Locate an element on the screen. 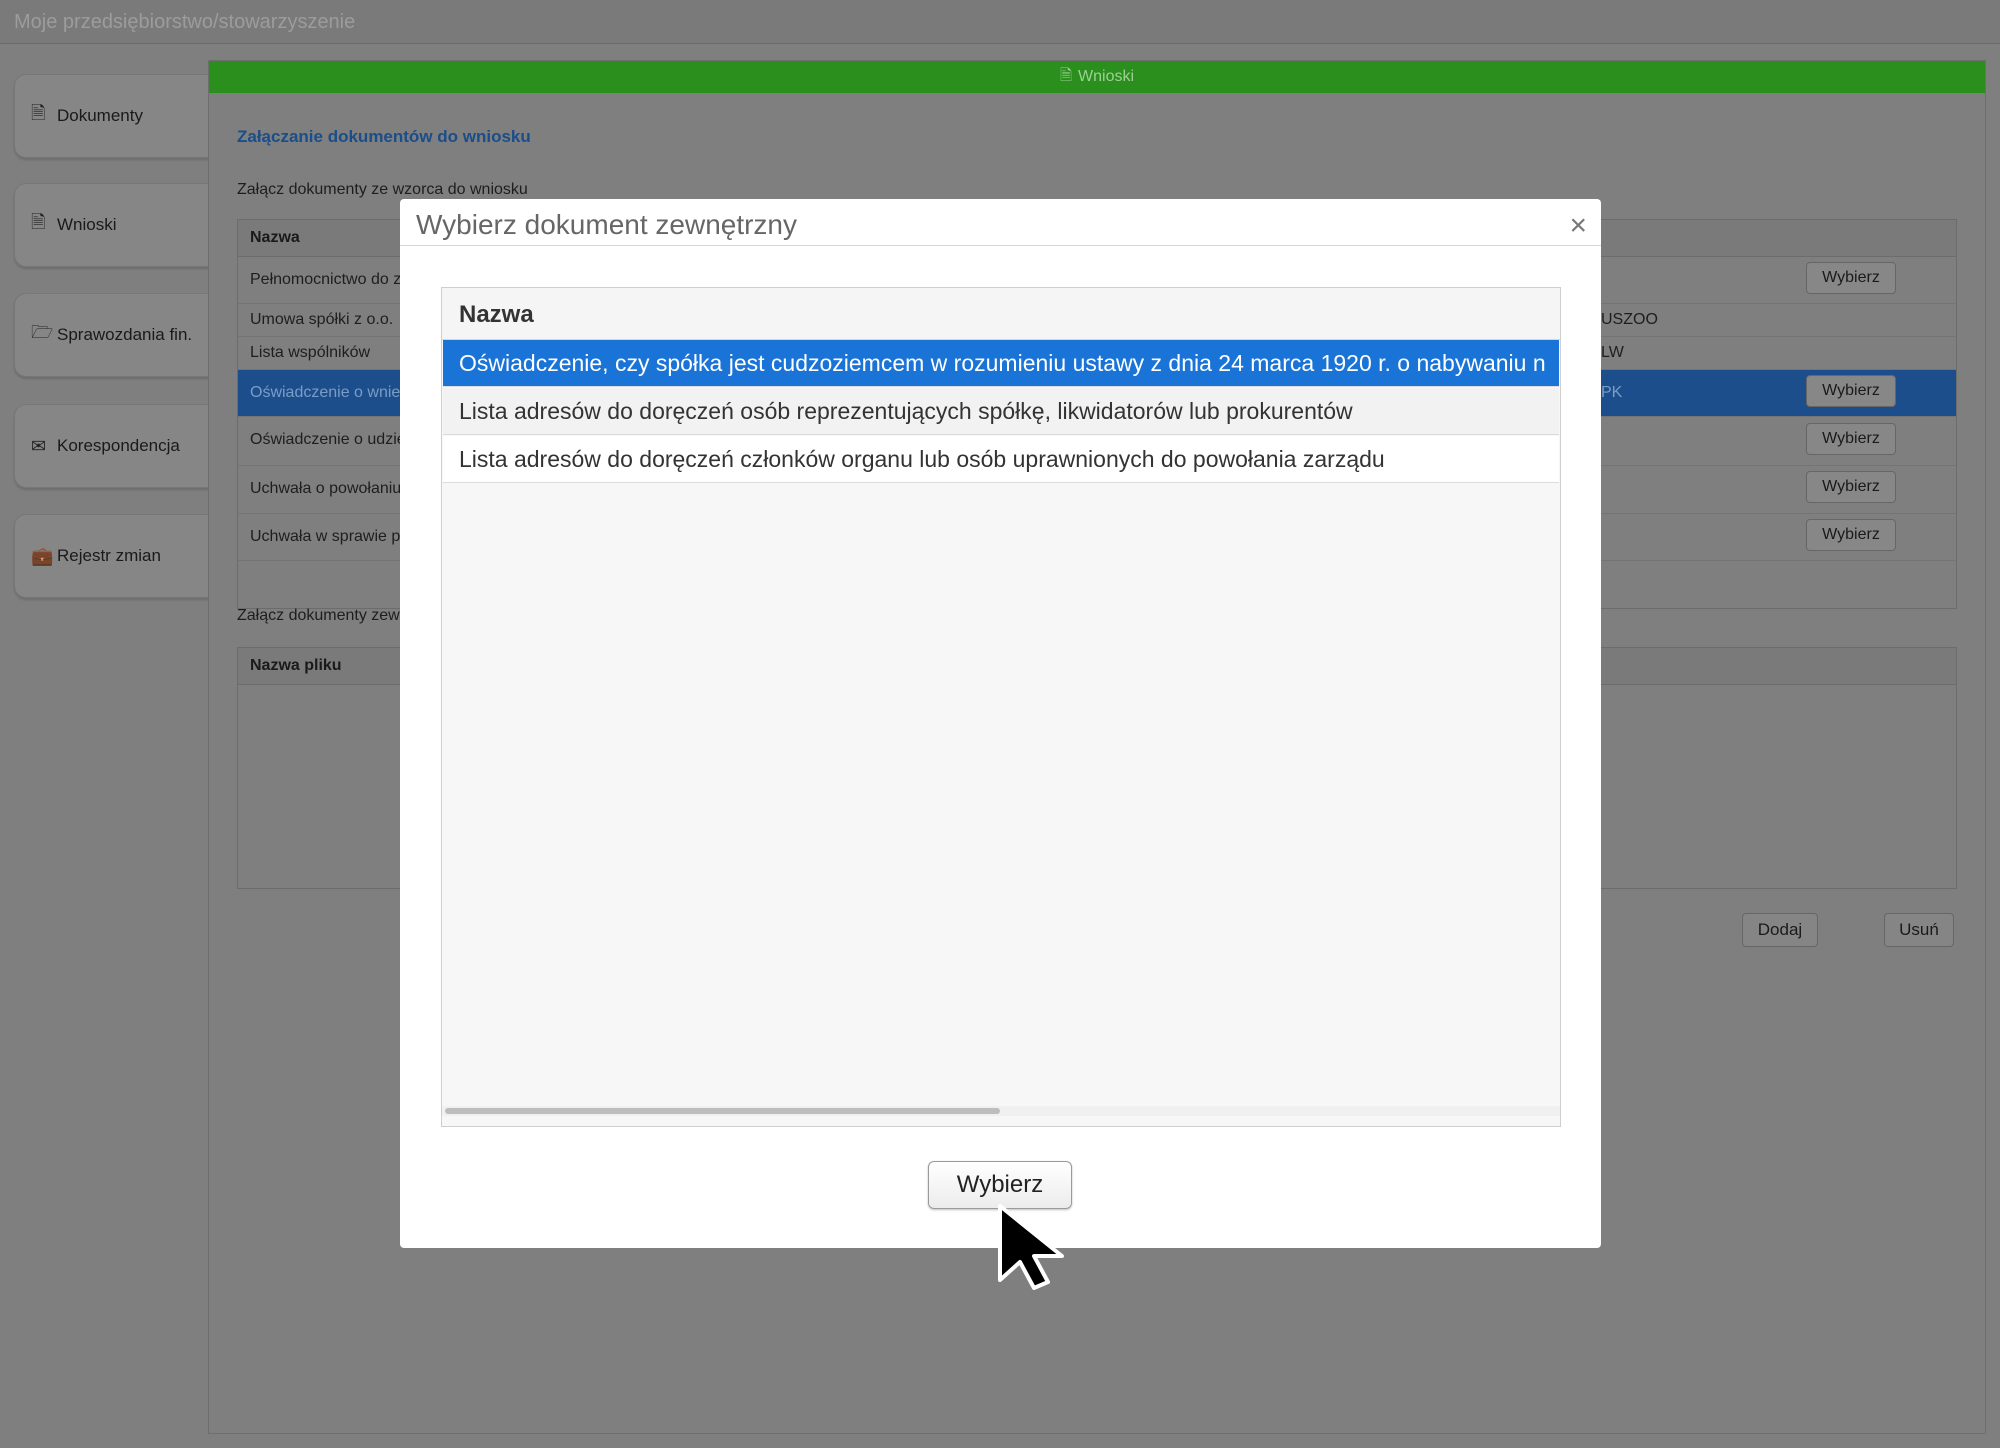 This screenshot has height=1448, width=2000. dialog-title: Wybierz dokument zewnętrzny is located at coordinates (607, 224).